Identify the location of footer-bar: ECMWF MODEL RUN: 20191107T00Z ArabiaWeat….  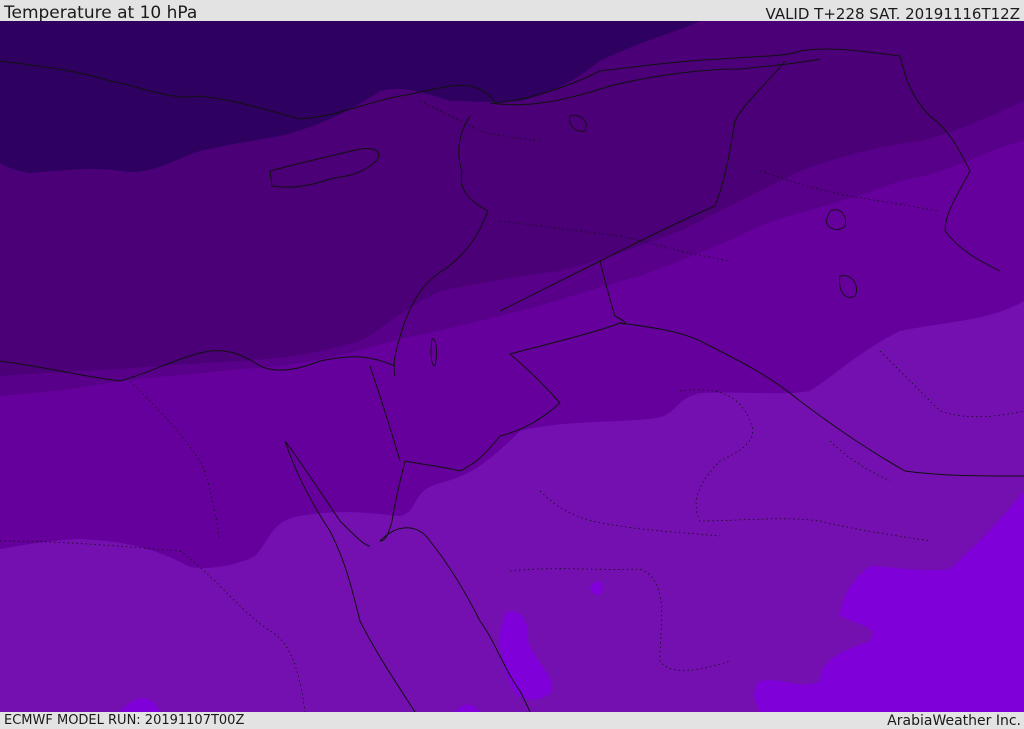
(512, 720).